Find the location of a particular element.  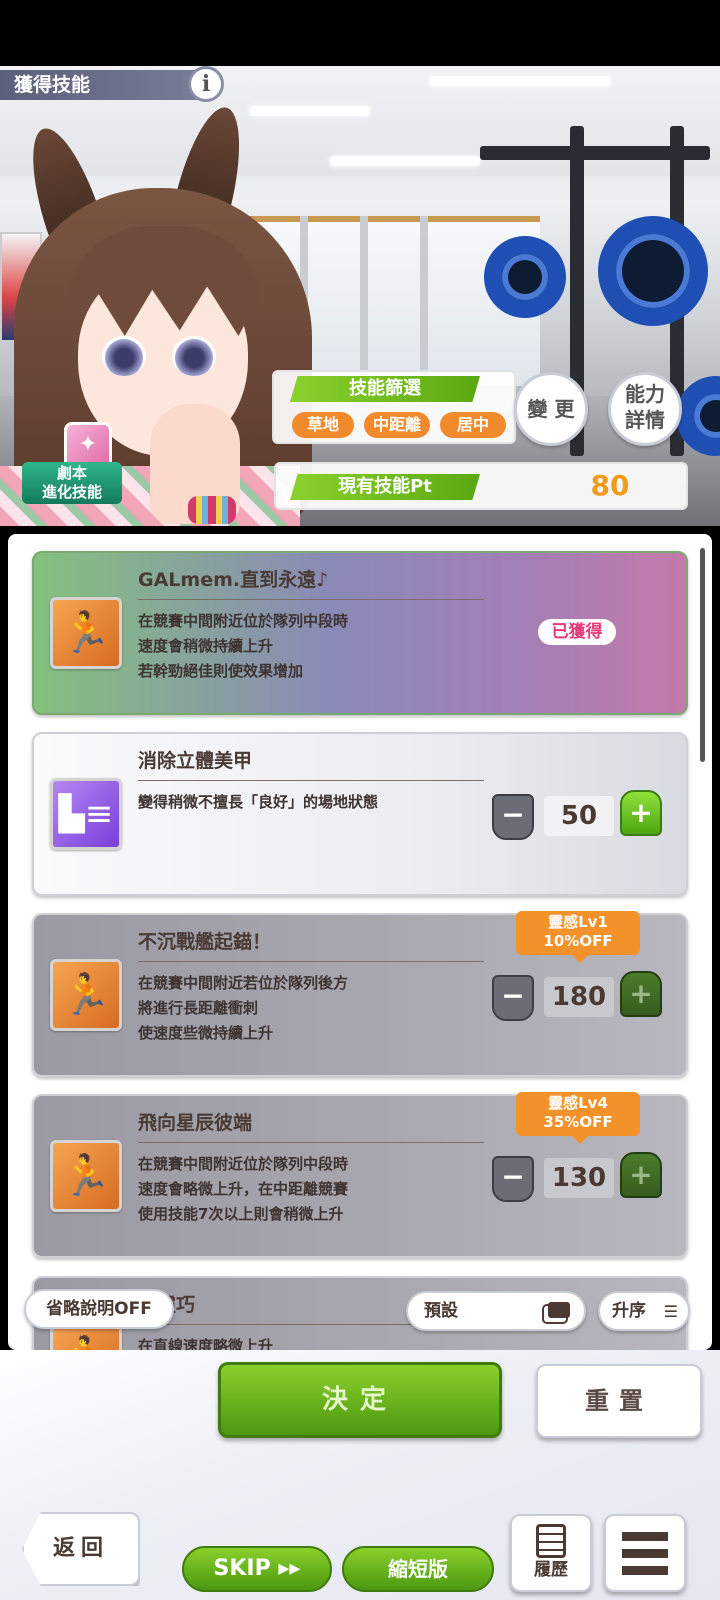

history-button: 履歷 is located at coordinates (551, 1553).